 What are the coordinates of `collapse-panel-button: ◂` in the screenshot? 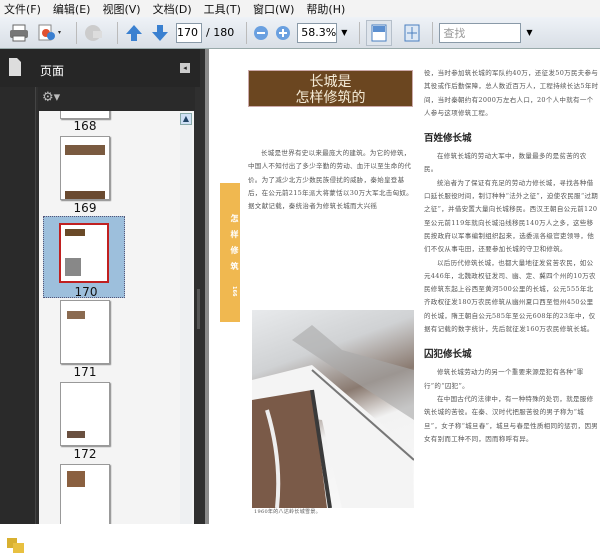 It's located at (185, 68).